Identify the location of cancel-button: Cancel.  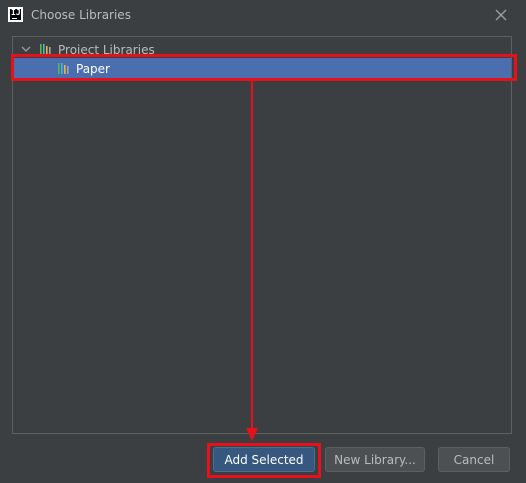
(474, 459).